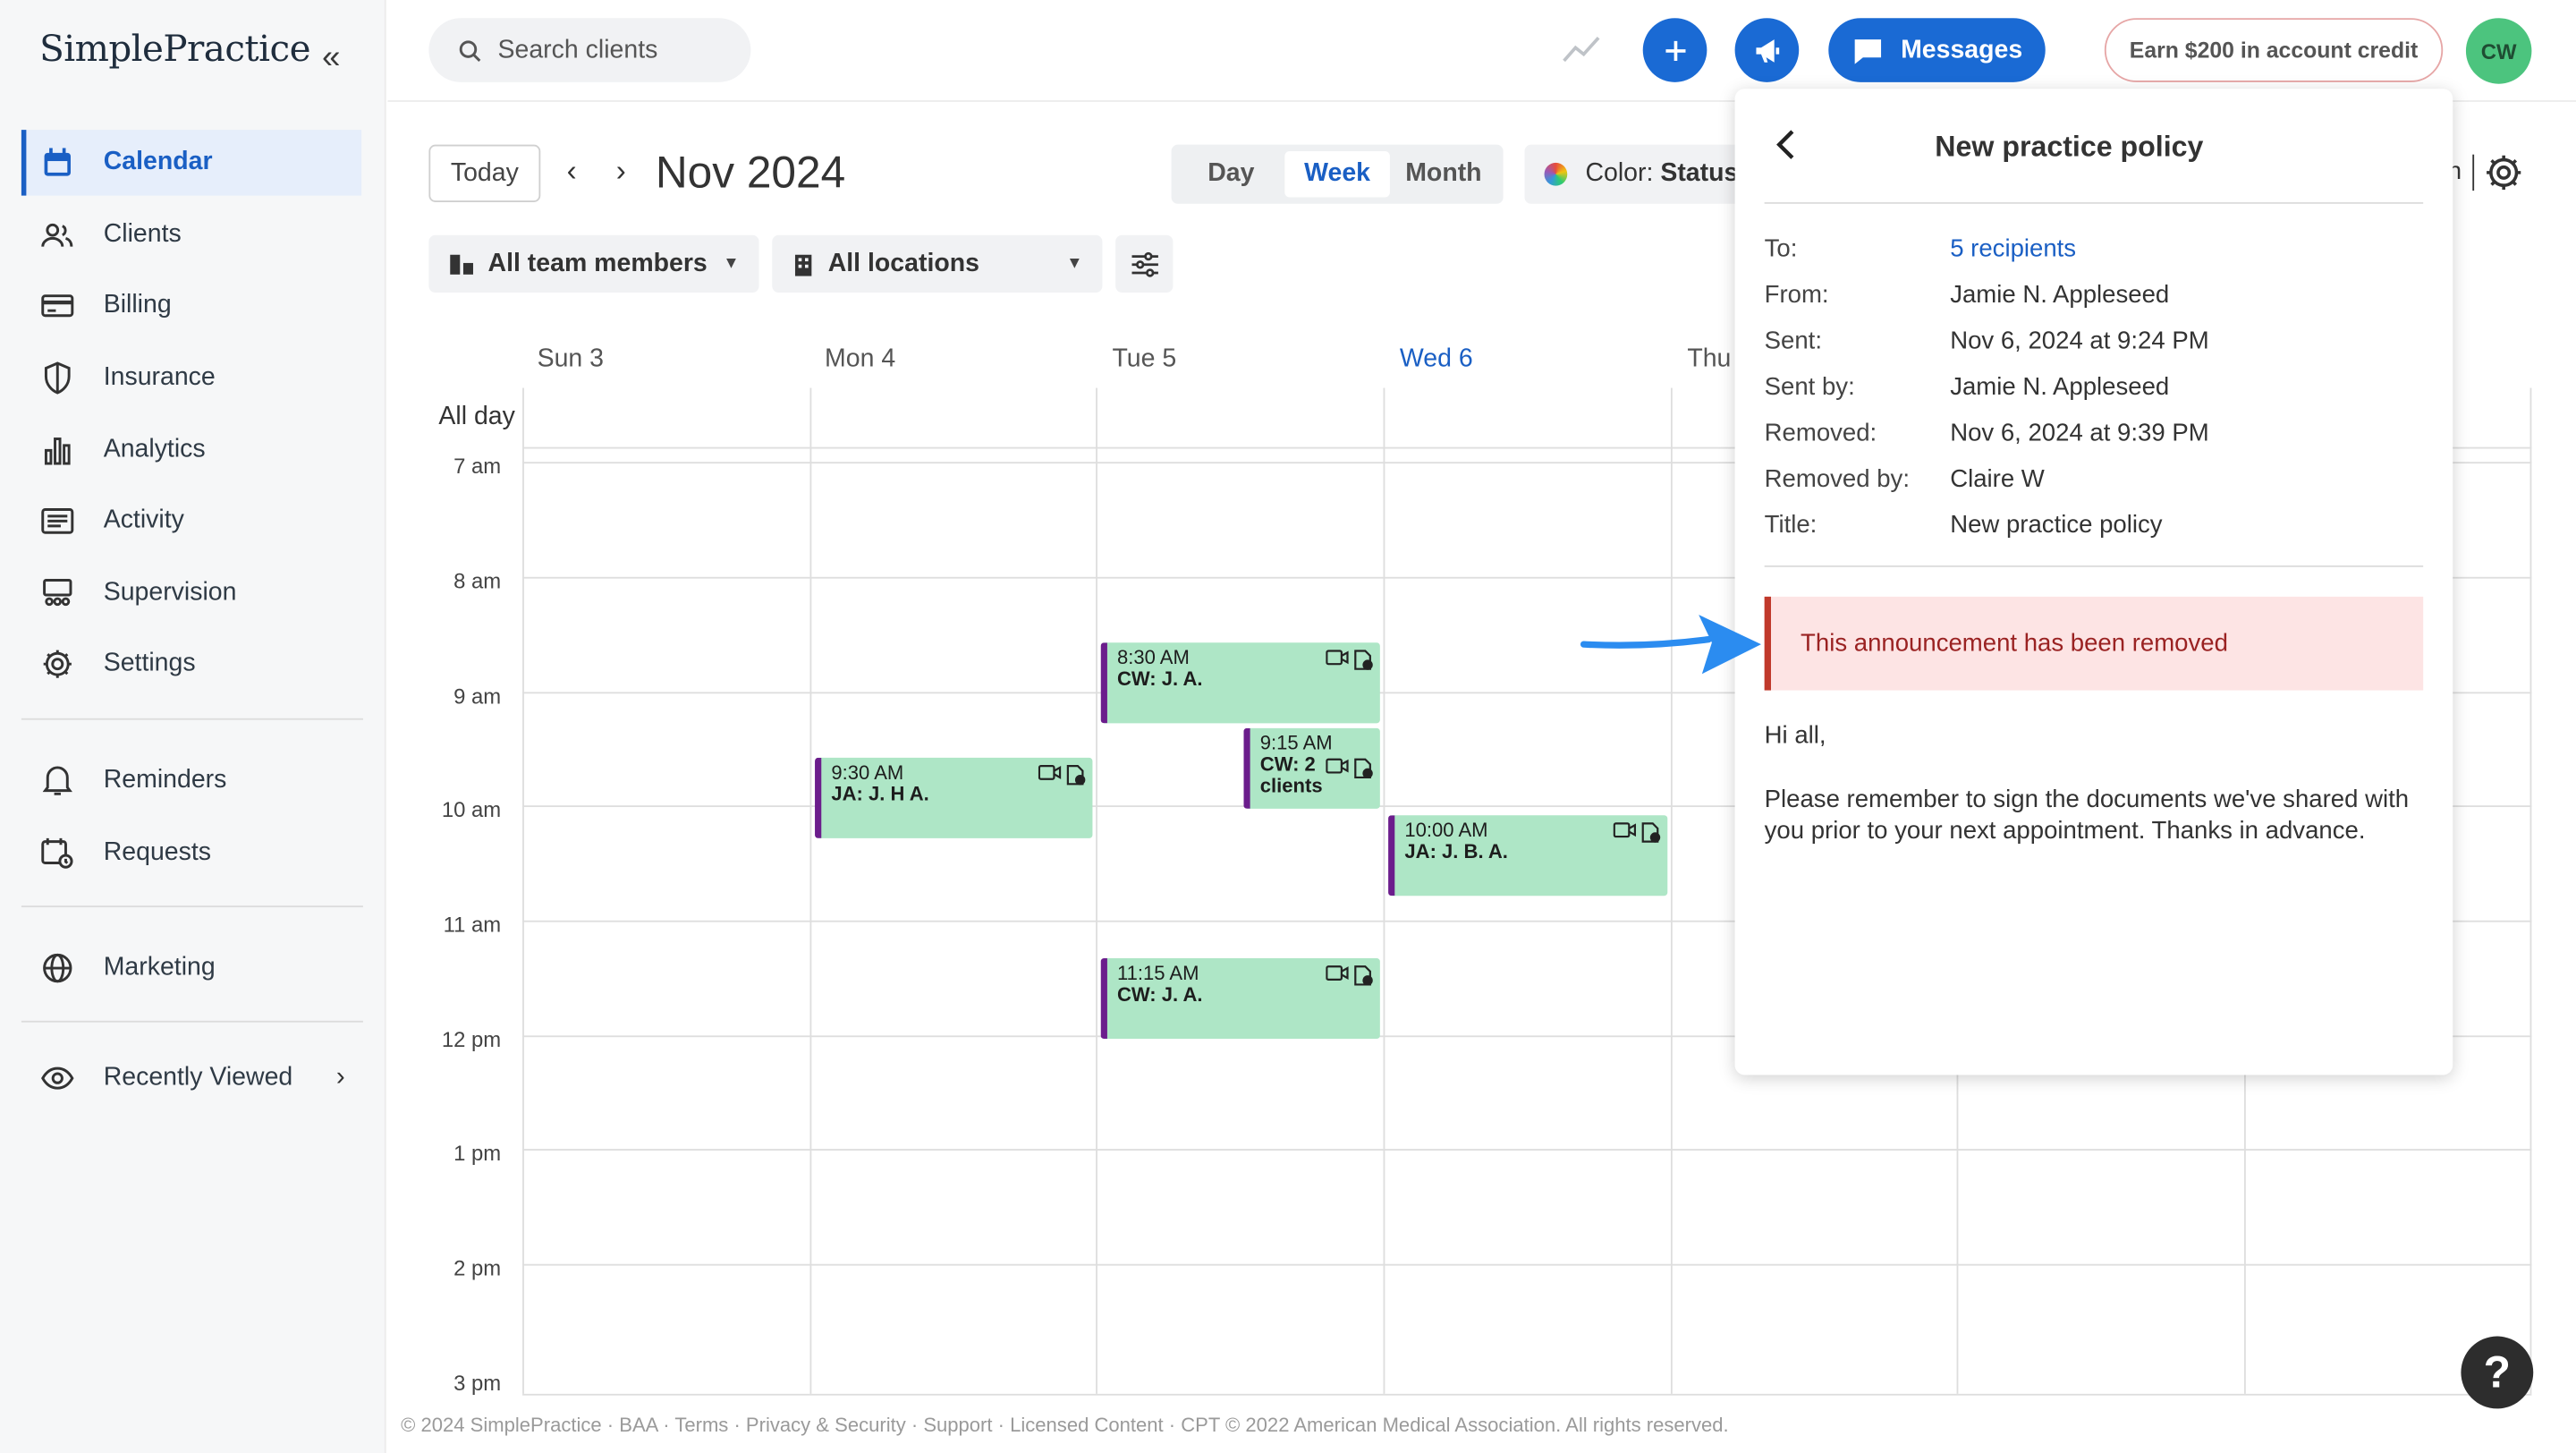 This screenshot has height=1453, width=2576. Describe the element at coordinates (57, 521) in the screenshot. I see `list-icon` at that location.